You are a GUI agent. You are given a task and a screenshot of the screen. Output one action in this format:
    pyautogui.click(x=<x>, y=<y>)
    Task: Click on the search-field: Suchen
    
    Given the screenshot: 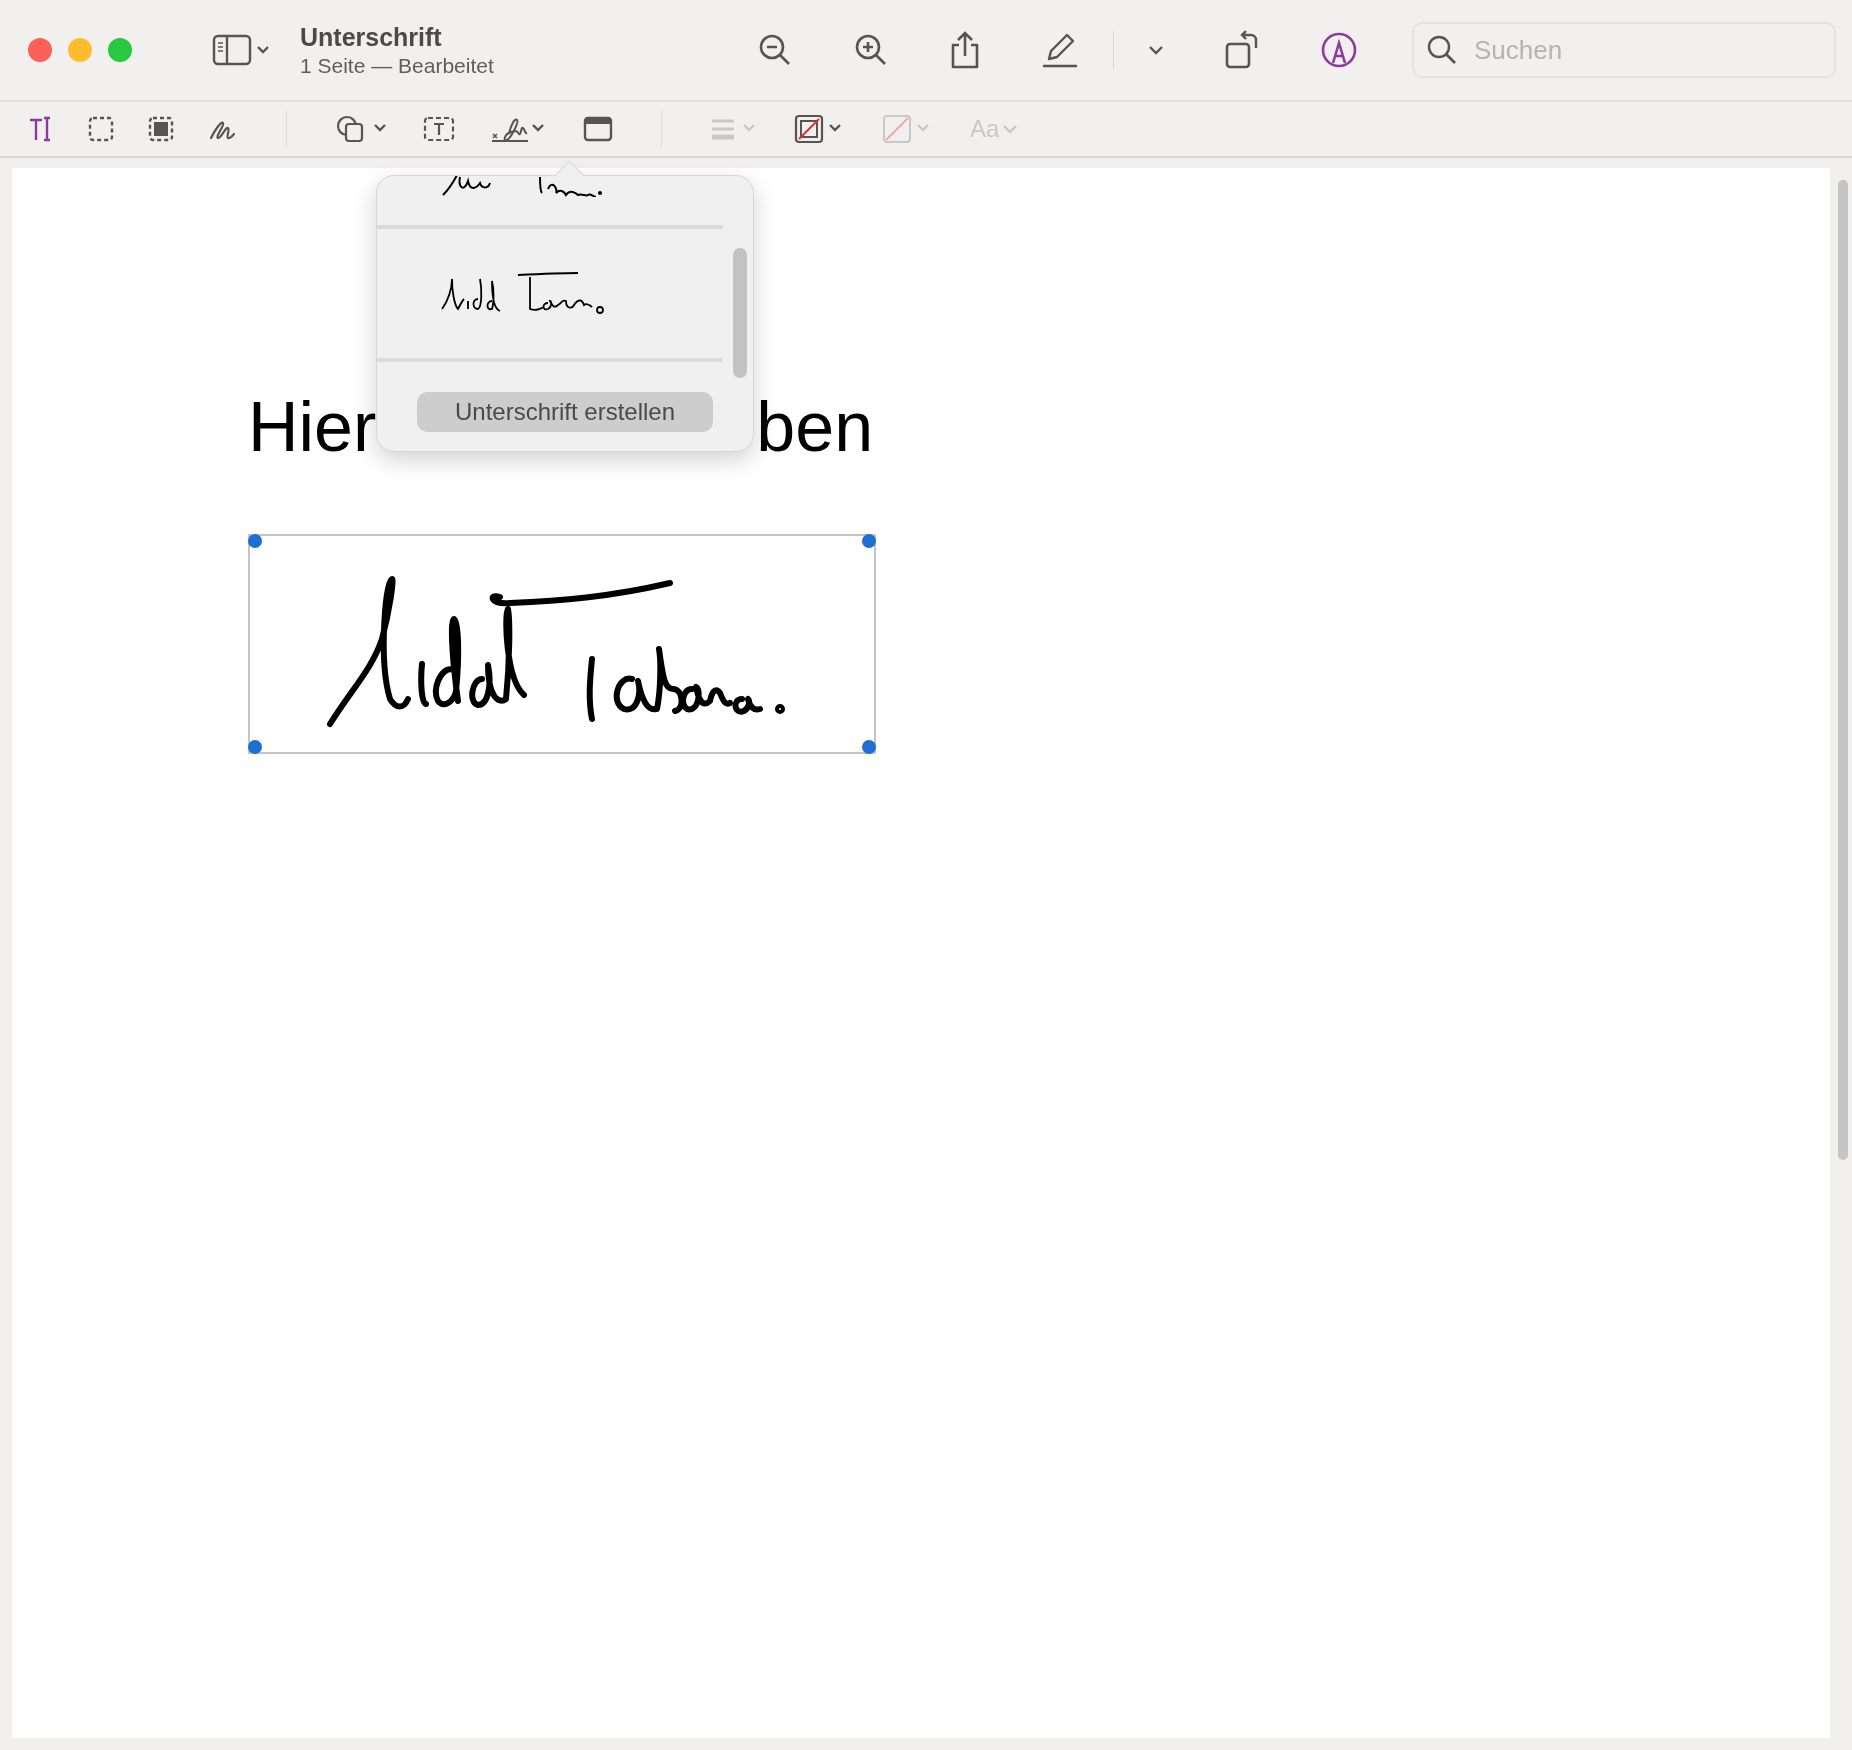 What is the action you would take?
    pyautogui.click(x=1624, y=50)
    